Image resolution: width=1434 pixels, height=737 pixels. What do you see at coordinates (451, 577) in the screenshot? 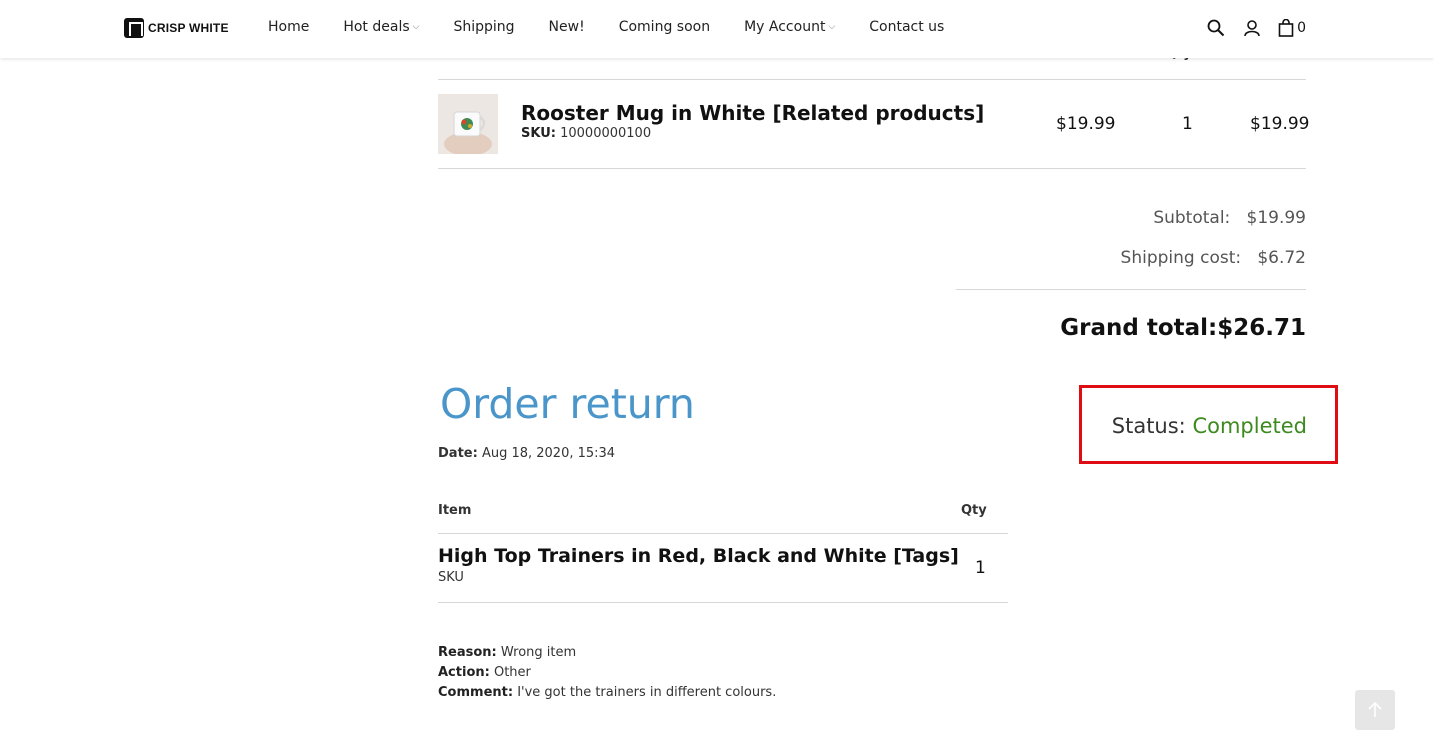
I see `return-item-sku: SKU` at bounding box center [451, 577].